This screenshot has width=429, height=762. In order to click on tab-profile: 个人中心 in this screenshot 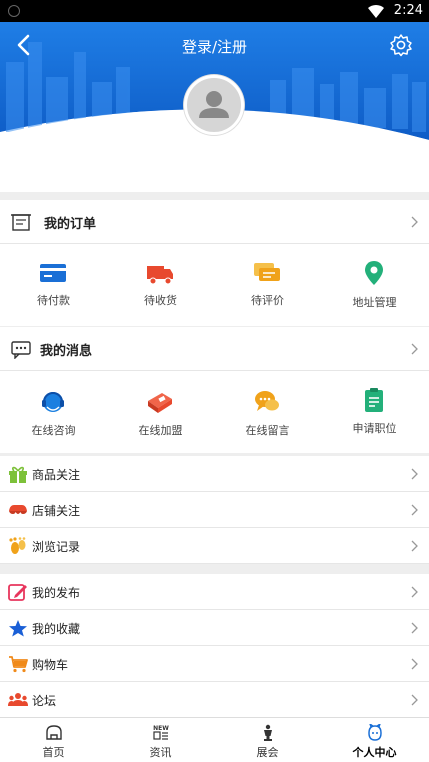, I will do `click(374, 740)`.